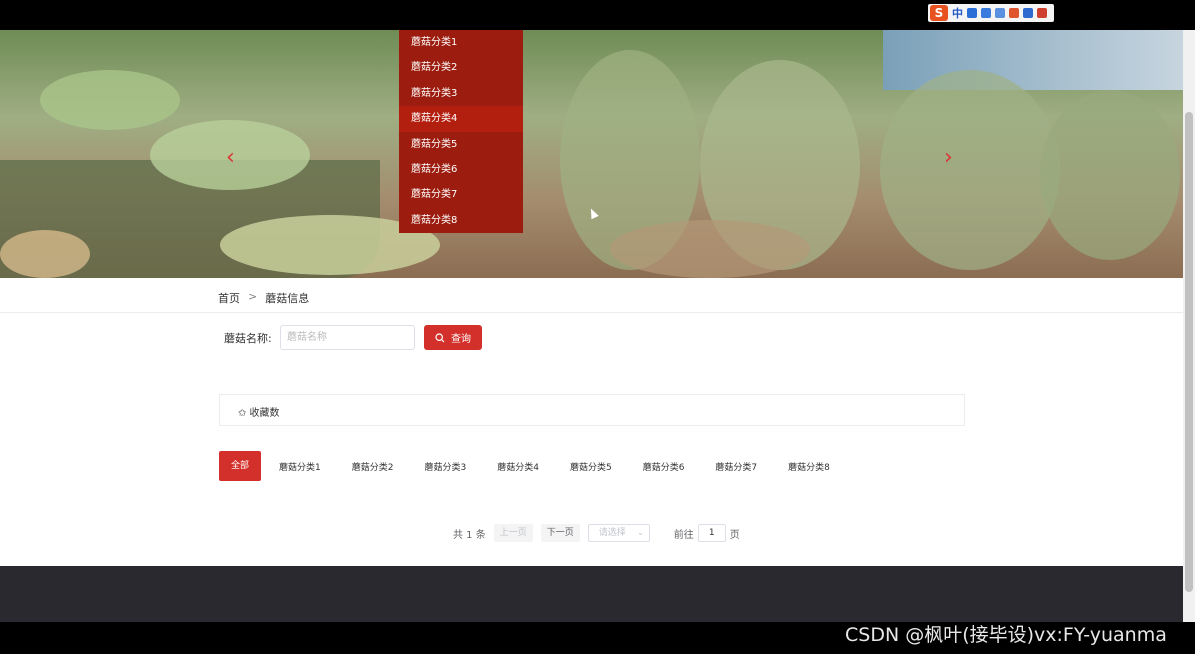 This screenshot has height=654, width=1195. Describe the element at coordinates (592, 410) in the screenshot. I see `sort-bar: ✩ 收藏数` at that location.